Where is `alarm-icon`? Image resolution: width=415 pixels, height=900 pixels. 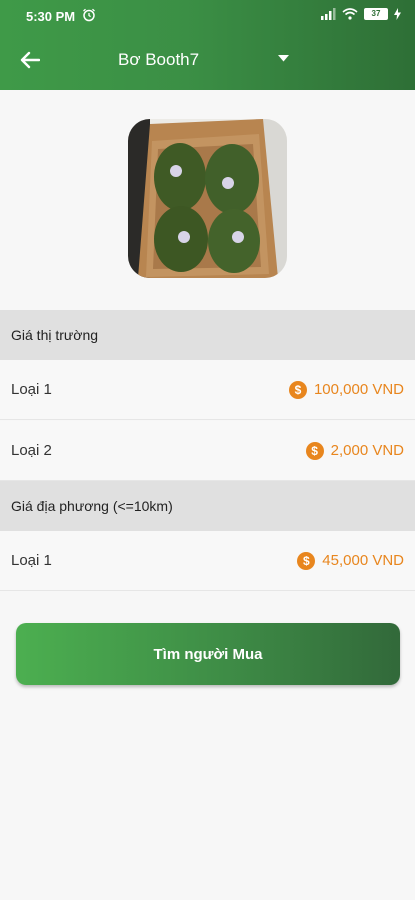 alarm-icon is located at coordinates (89, 15).